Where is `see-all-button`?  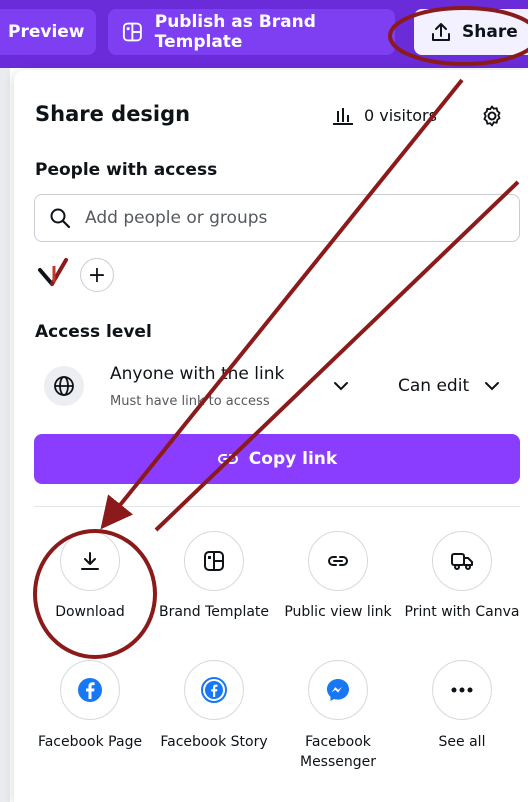 see-all-button is located at coordinates (462, 690).